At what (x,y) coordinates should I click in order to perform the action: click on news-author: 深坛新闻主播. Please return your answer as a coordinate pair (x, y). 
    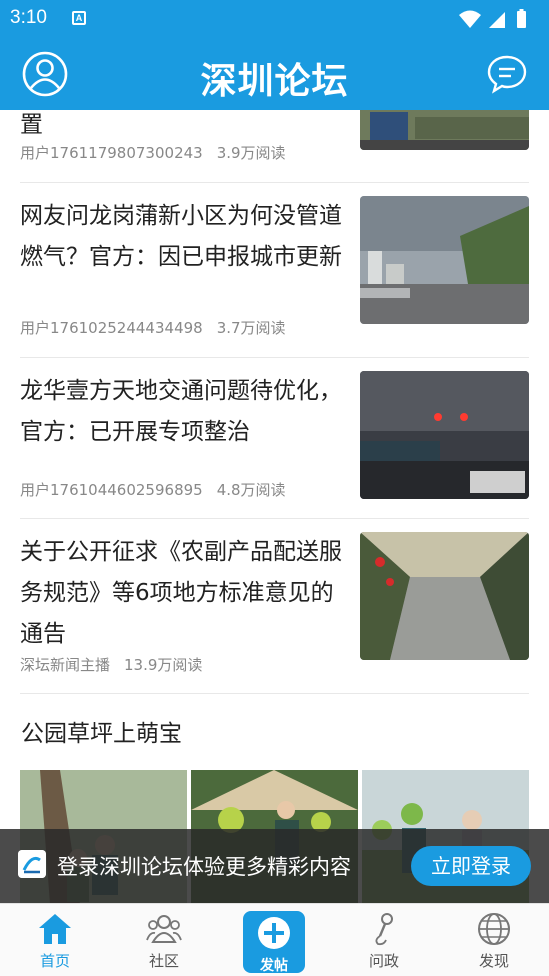
    Looking at the image, I should click on (65, 665).